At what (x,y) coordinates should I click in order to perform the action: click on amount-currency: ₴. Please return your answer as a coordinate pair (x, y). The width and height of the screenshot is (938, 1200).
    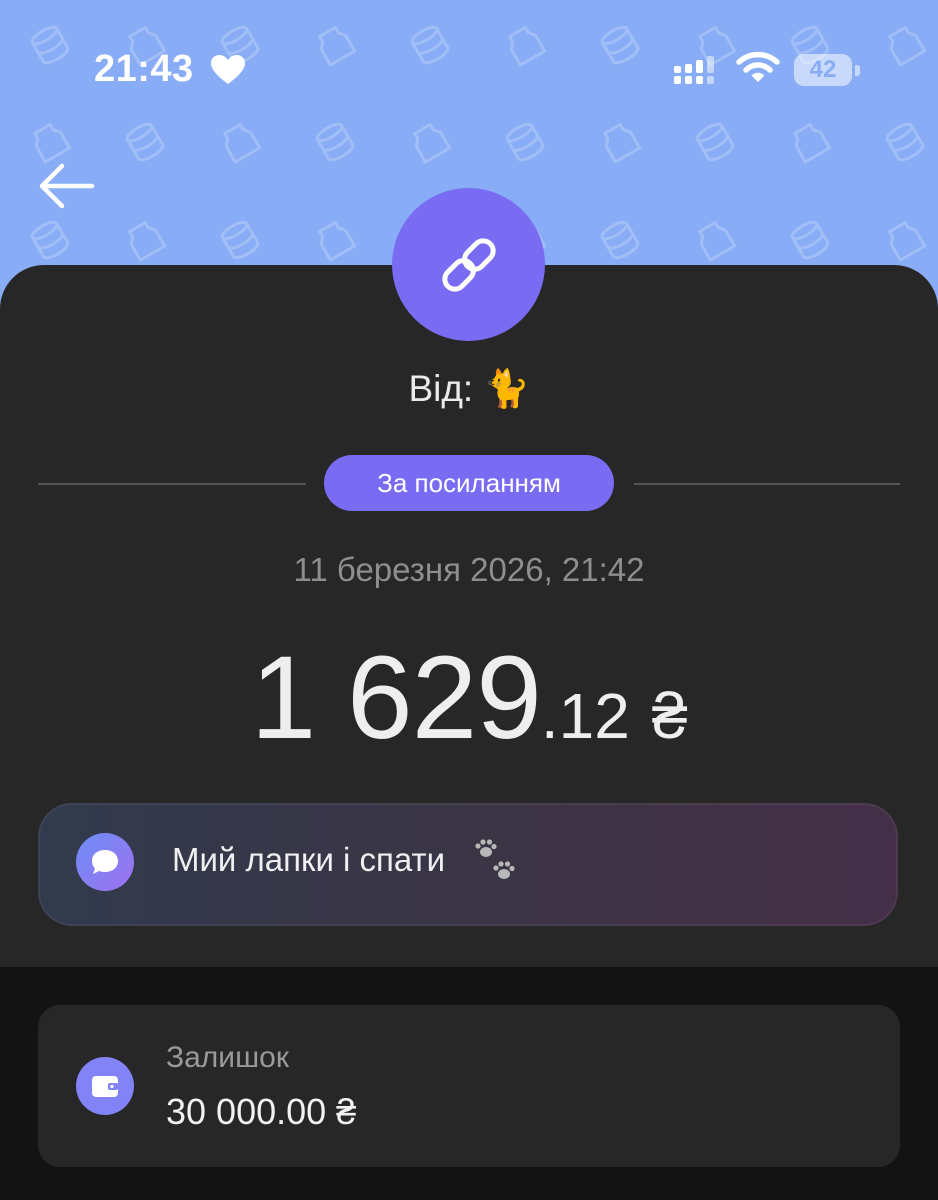
    Looking at the image, I should click on (669, 716).